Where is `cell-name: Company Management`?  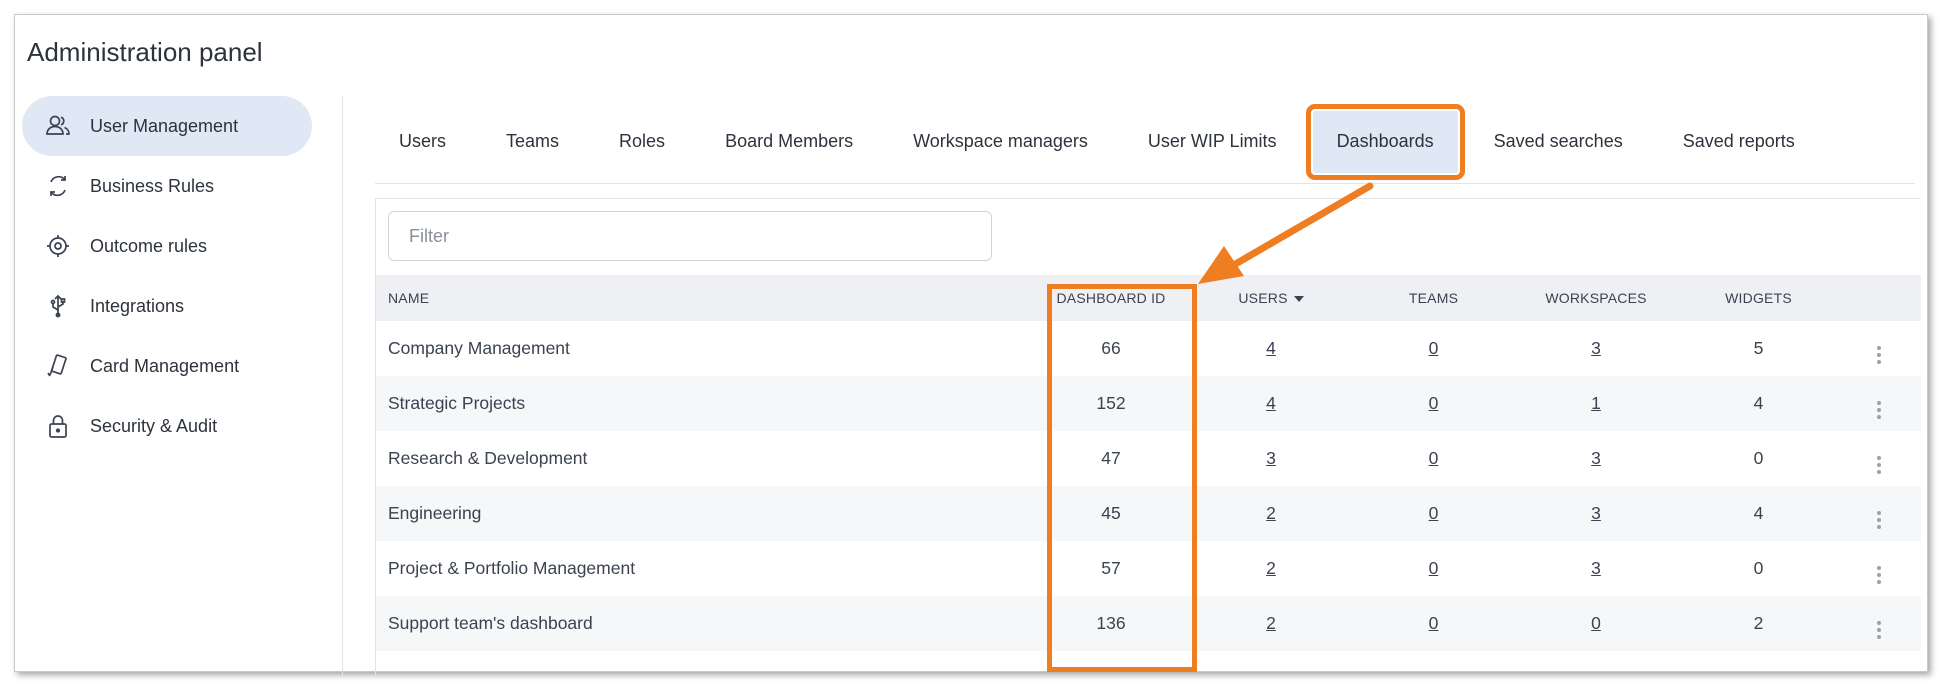 cell-name: Company Management is located at coordinates (479, 348).